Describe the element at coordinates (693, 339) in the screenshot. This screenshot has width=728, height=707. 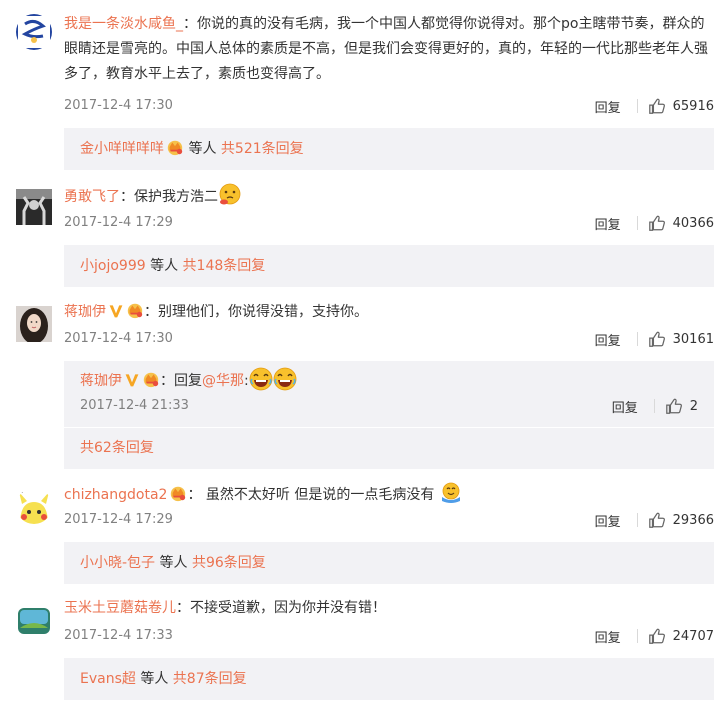
I see `like-count: 30161` at that location.